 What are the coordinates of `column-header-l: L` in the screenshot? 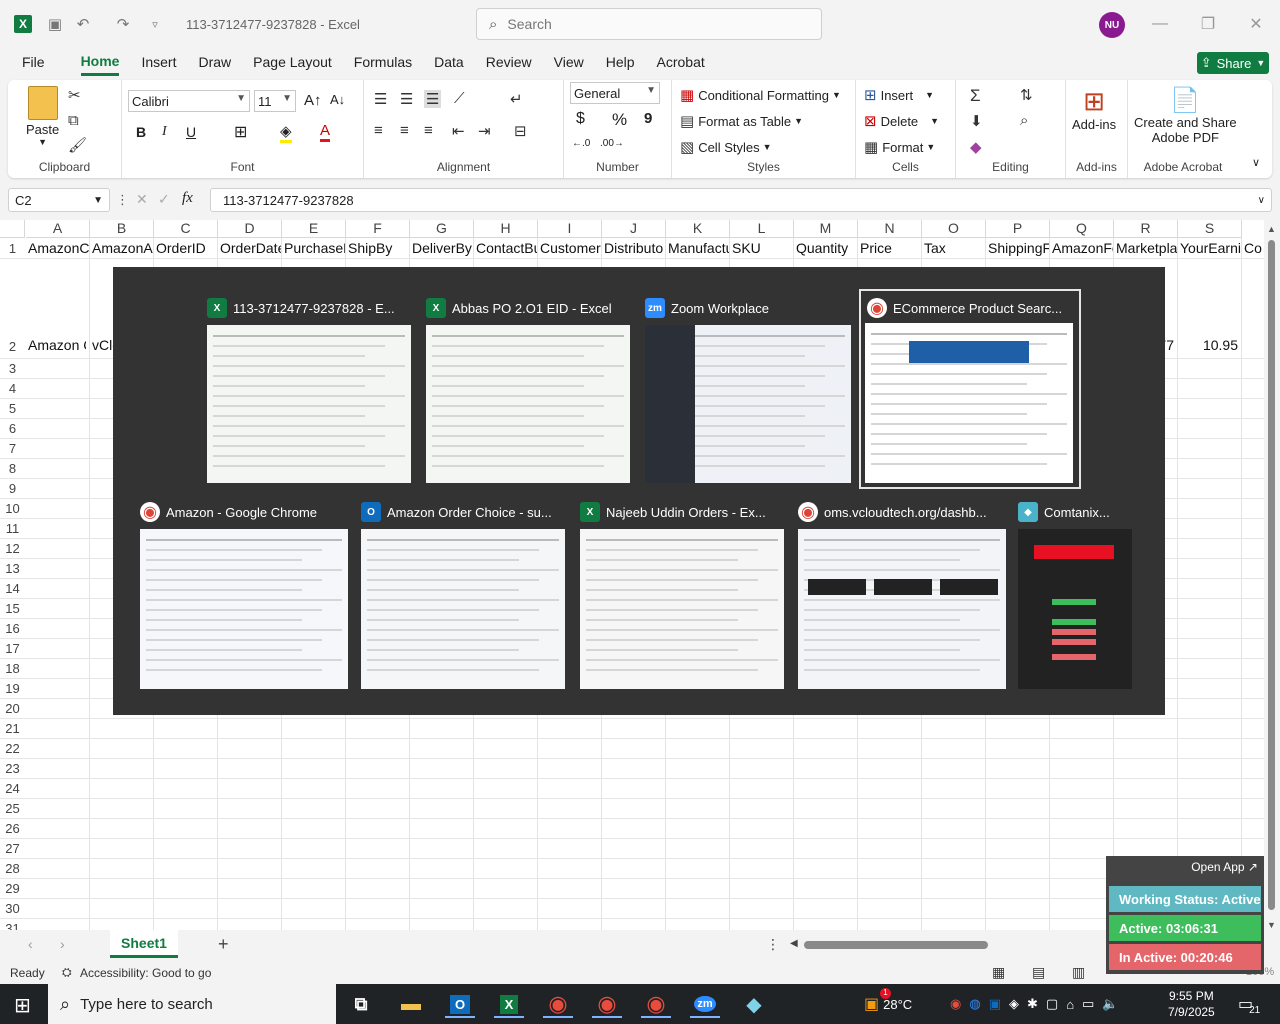 It's located at (762, 229).